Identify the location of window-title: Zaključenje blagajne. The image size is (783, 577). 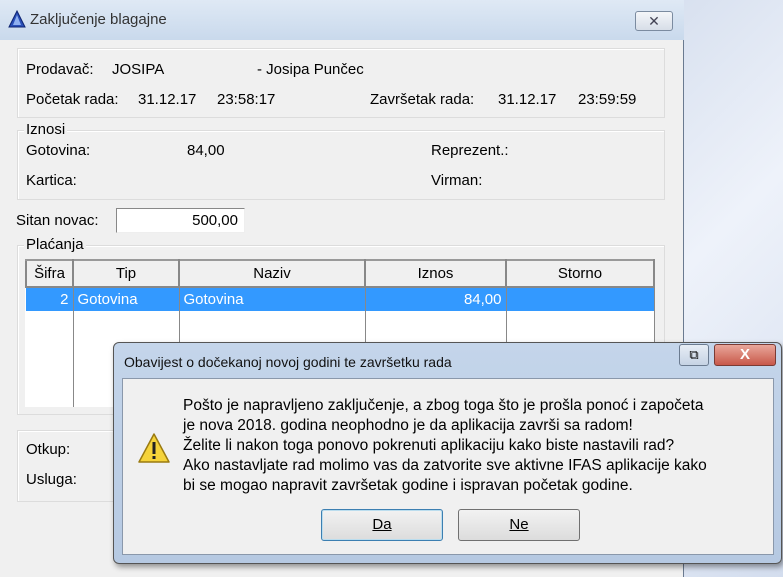
(98, 19).